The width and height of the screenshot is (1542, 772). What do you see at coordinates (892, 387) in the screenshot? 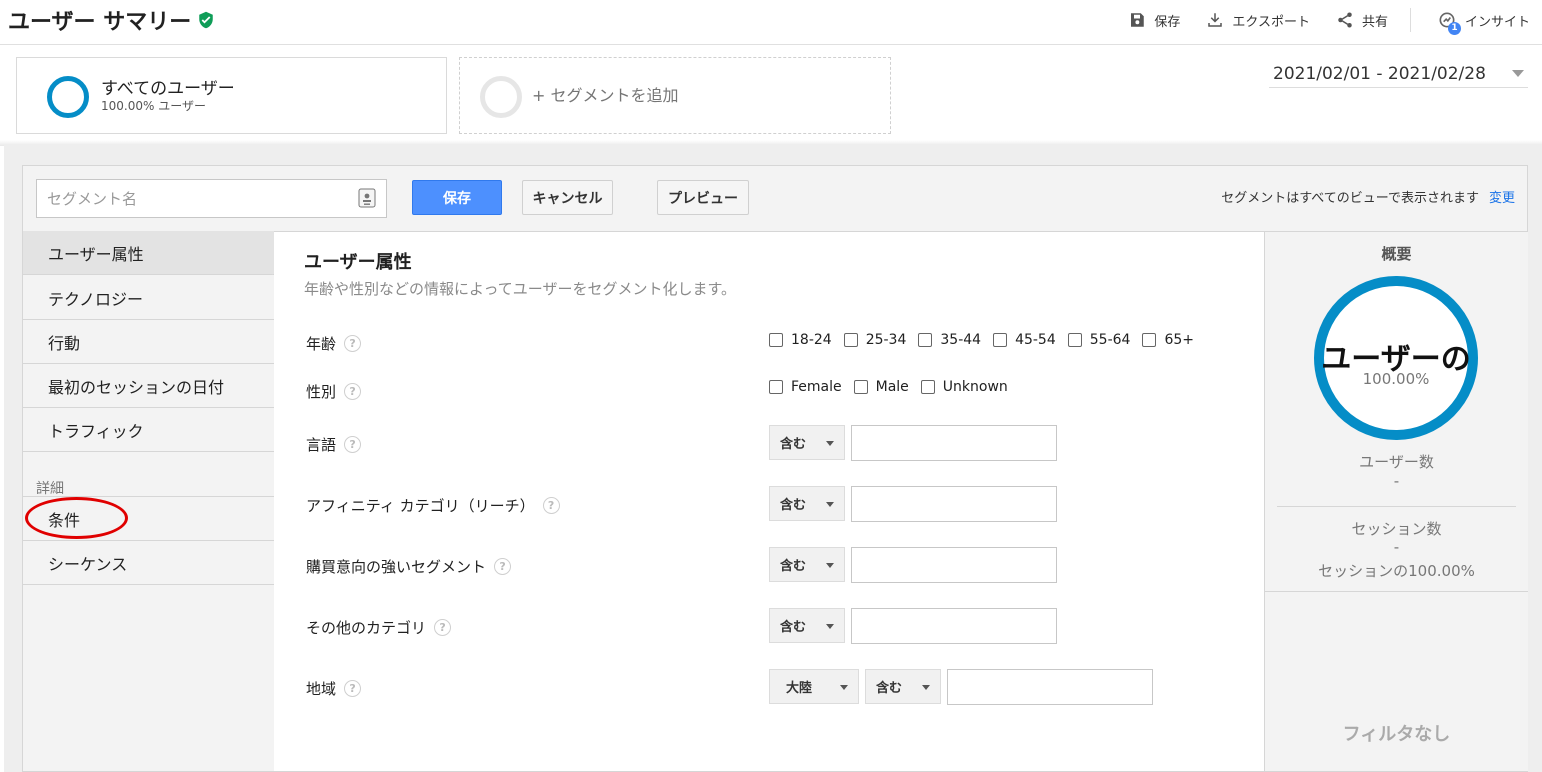
I see `checkbox-label: Male` at bounding box center [892, 387].